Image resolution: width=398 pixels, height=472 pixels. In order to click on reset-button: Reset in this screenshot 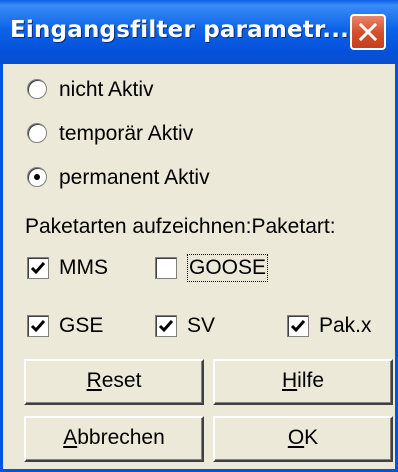, I will do `click(114, 382)`.